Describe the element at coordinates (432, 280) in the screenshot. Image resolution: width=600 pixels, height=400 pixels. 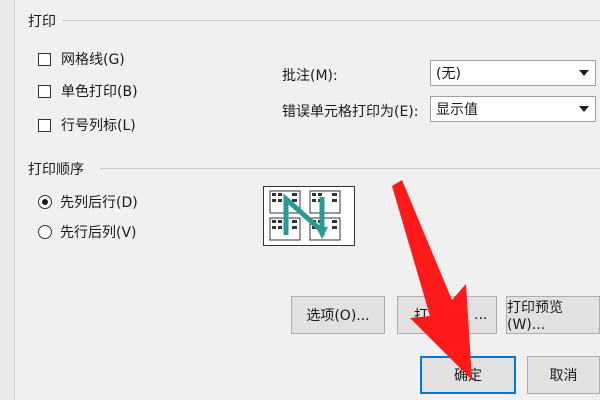
I see `annotation-arrow-icon` at that location.